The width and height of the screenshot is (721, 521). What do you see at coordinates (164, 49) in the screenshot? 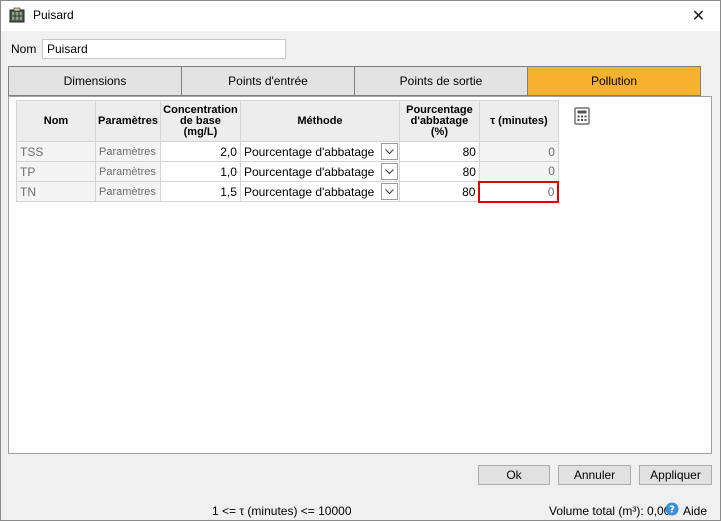
I see `name-input` at bounding box center [164, 49].